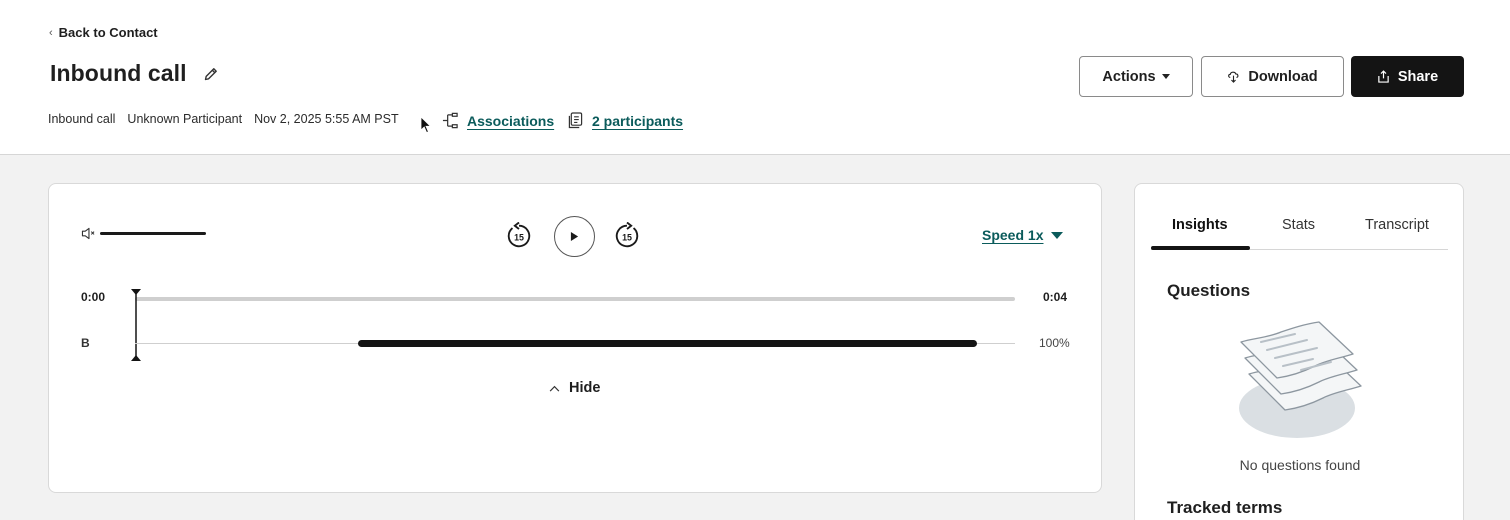 Image resolution: width=1510 pixels, height=520 pixels. What do you see at coordinates (82, 119) in the screenshot?
I see `call-type: Inbound call` at bounding box center [82, 119].